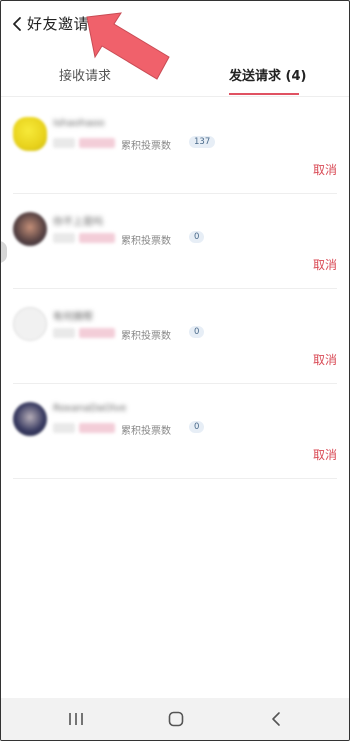 This screenshot has width=350, height=741. What do you see at coordinates (175, 431) in the screenshot?
I see `list-item: RoxanaDaOlve 累积投票数 0 取消` at bounding box center [175, 431].